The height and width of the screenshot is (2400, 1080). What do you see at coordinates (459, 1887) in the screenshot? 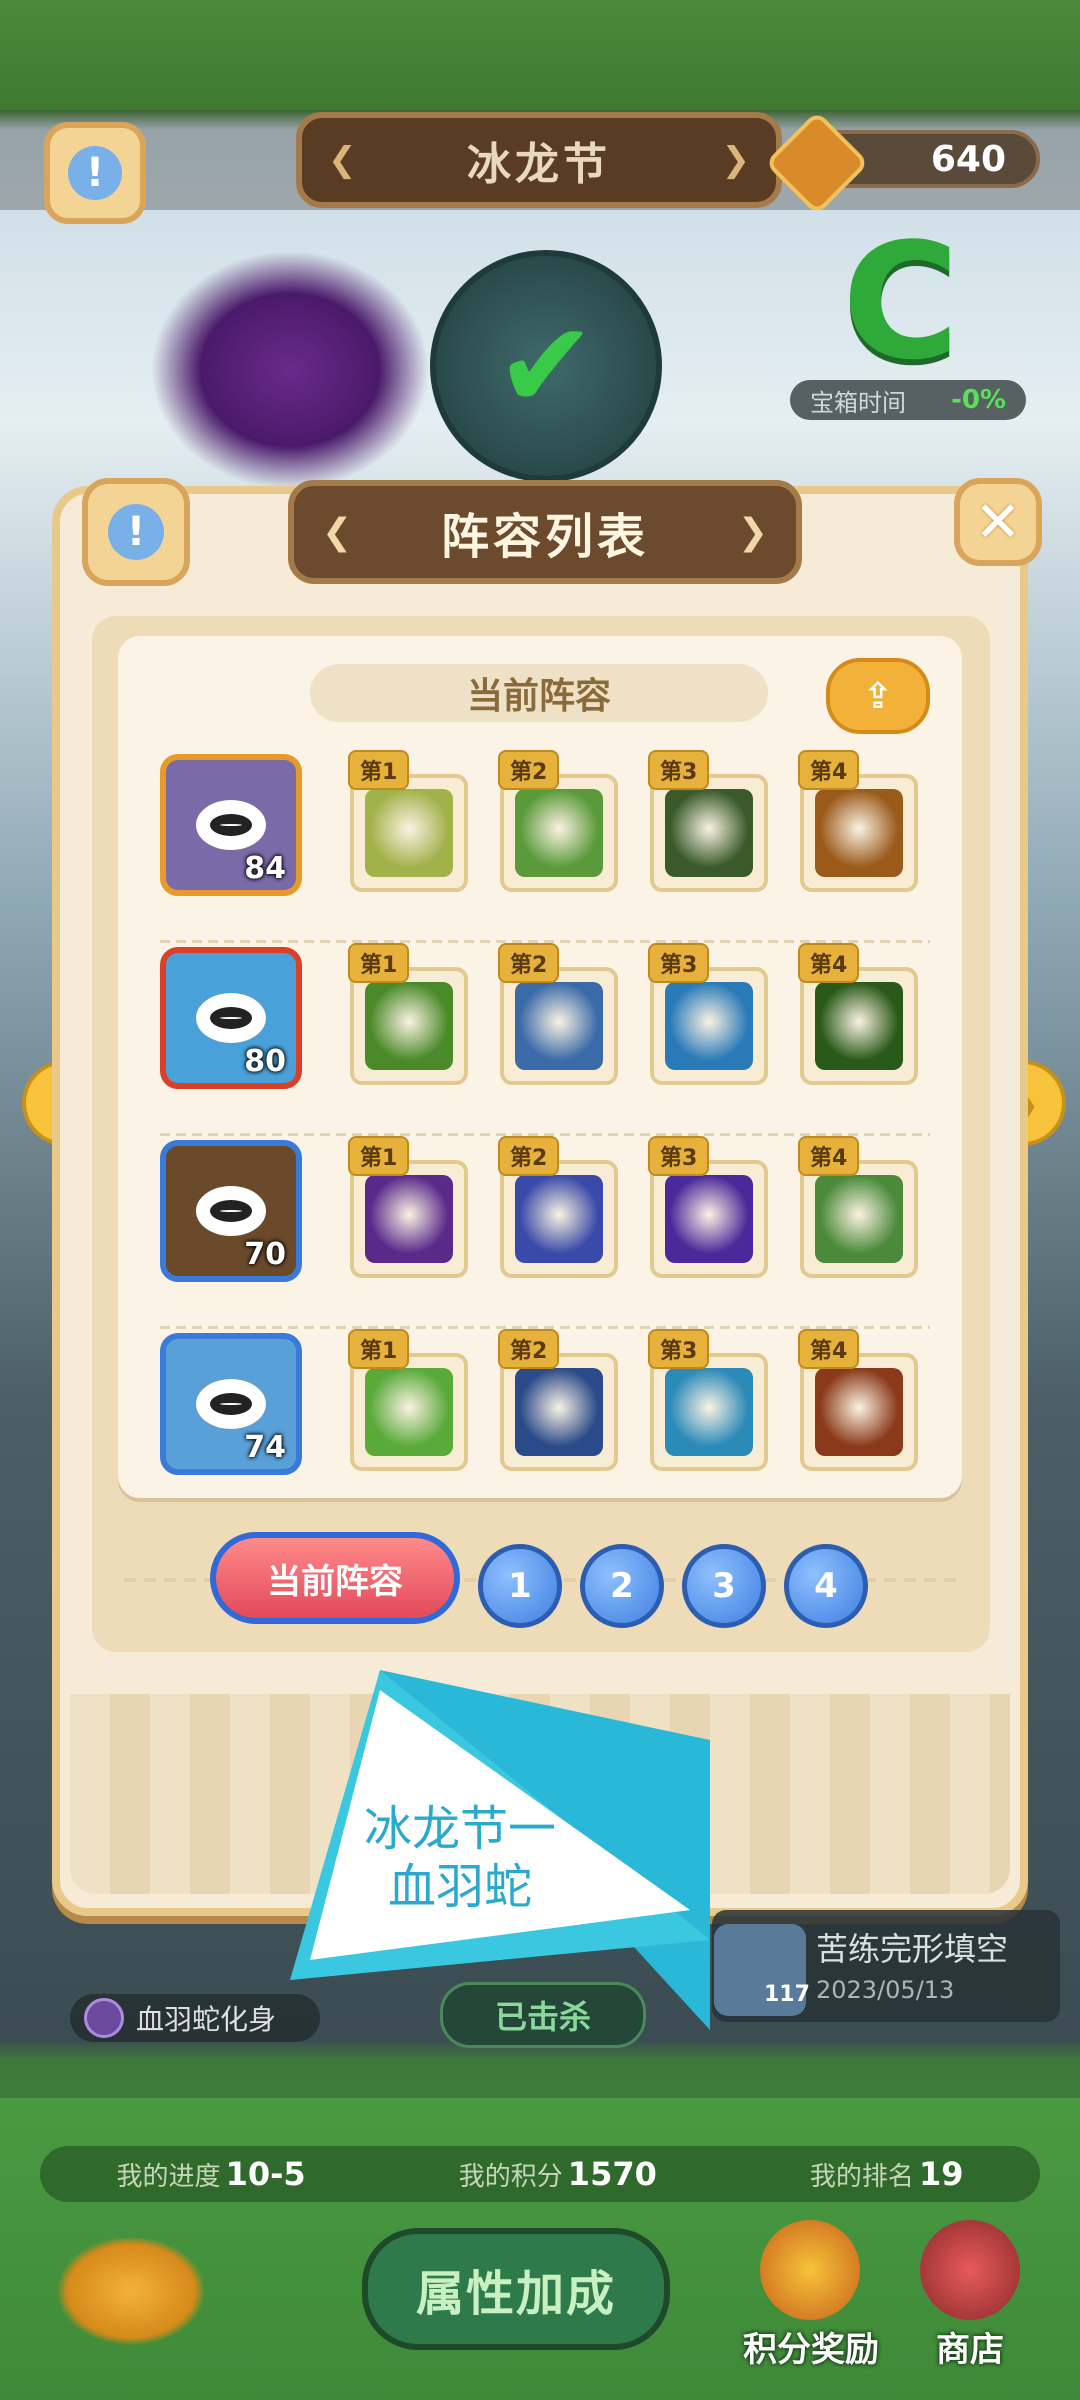
I see `watermark-line-2: 血羽蛇` at bounding box center [459, 1887].